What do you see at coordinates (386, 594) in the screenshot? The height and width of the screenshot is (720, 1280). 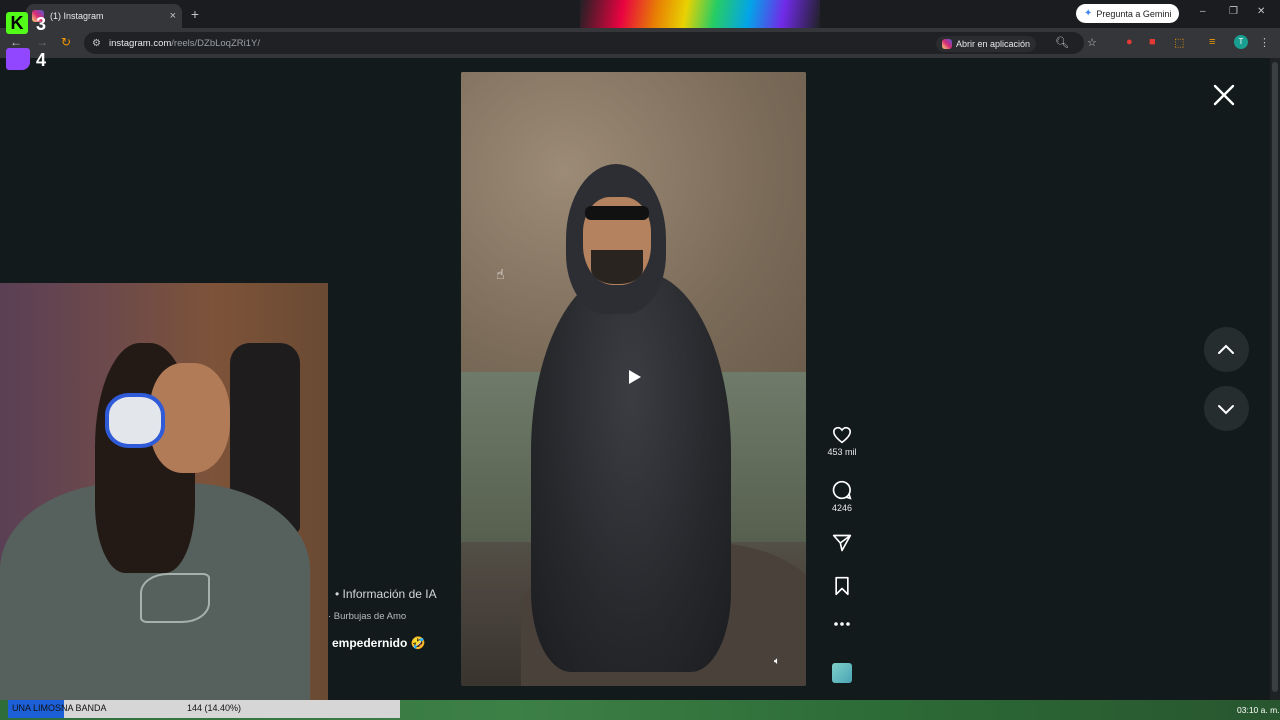 I see `ai-info-label: • Información de IA` at bounding box center [386, 594].